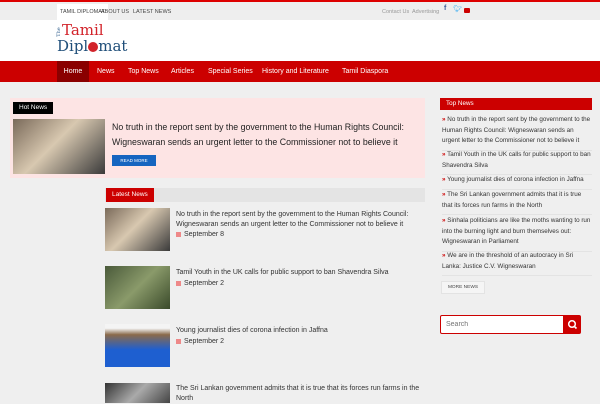 The height and width of the screenshot is (404, 600). Describe the element at coordinates (115, 12) in the screenshot. I see `topbar-link-about-us: ABOUT US` at that location.